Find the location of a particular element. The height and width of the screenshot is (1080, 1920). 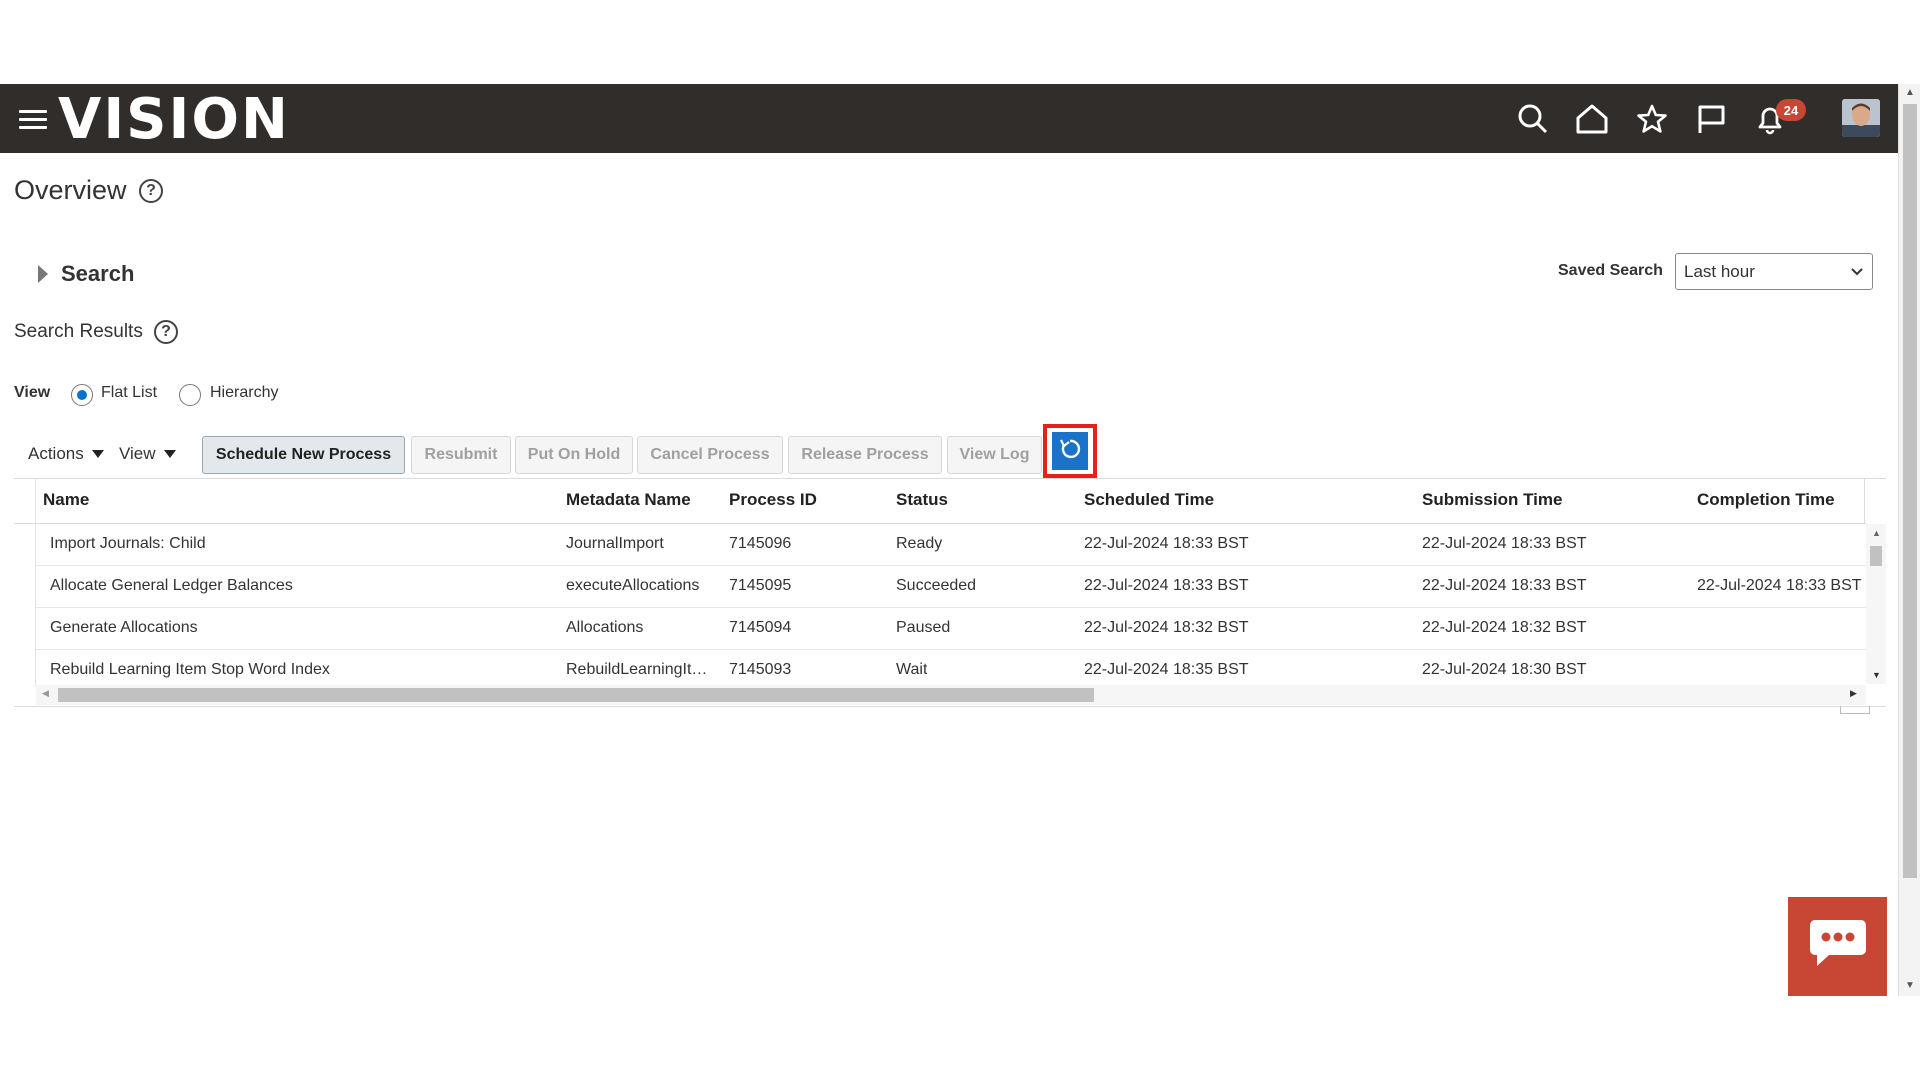

flag-icon is located at coordinates (1711, 119).